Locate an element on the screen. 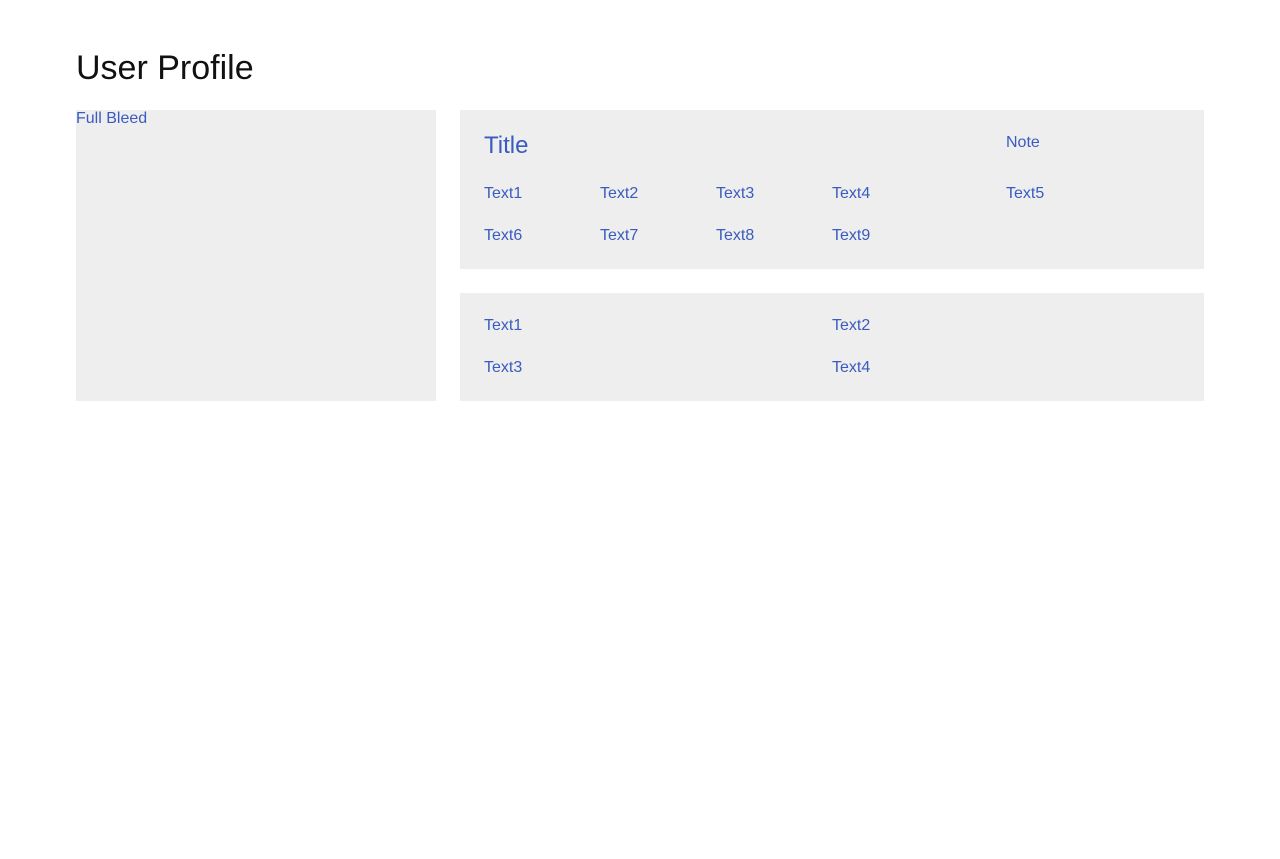 This screenshot has width=1280, height=859. summary-text-1: Text1 is located at coordinates (503, 193).